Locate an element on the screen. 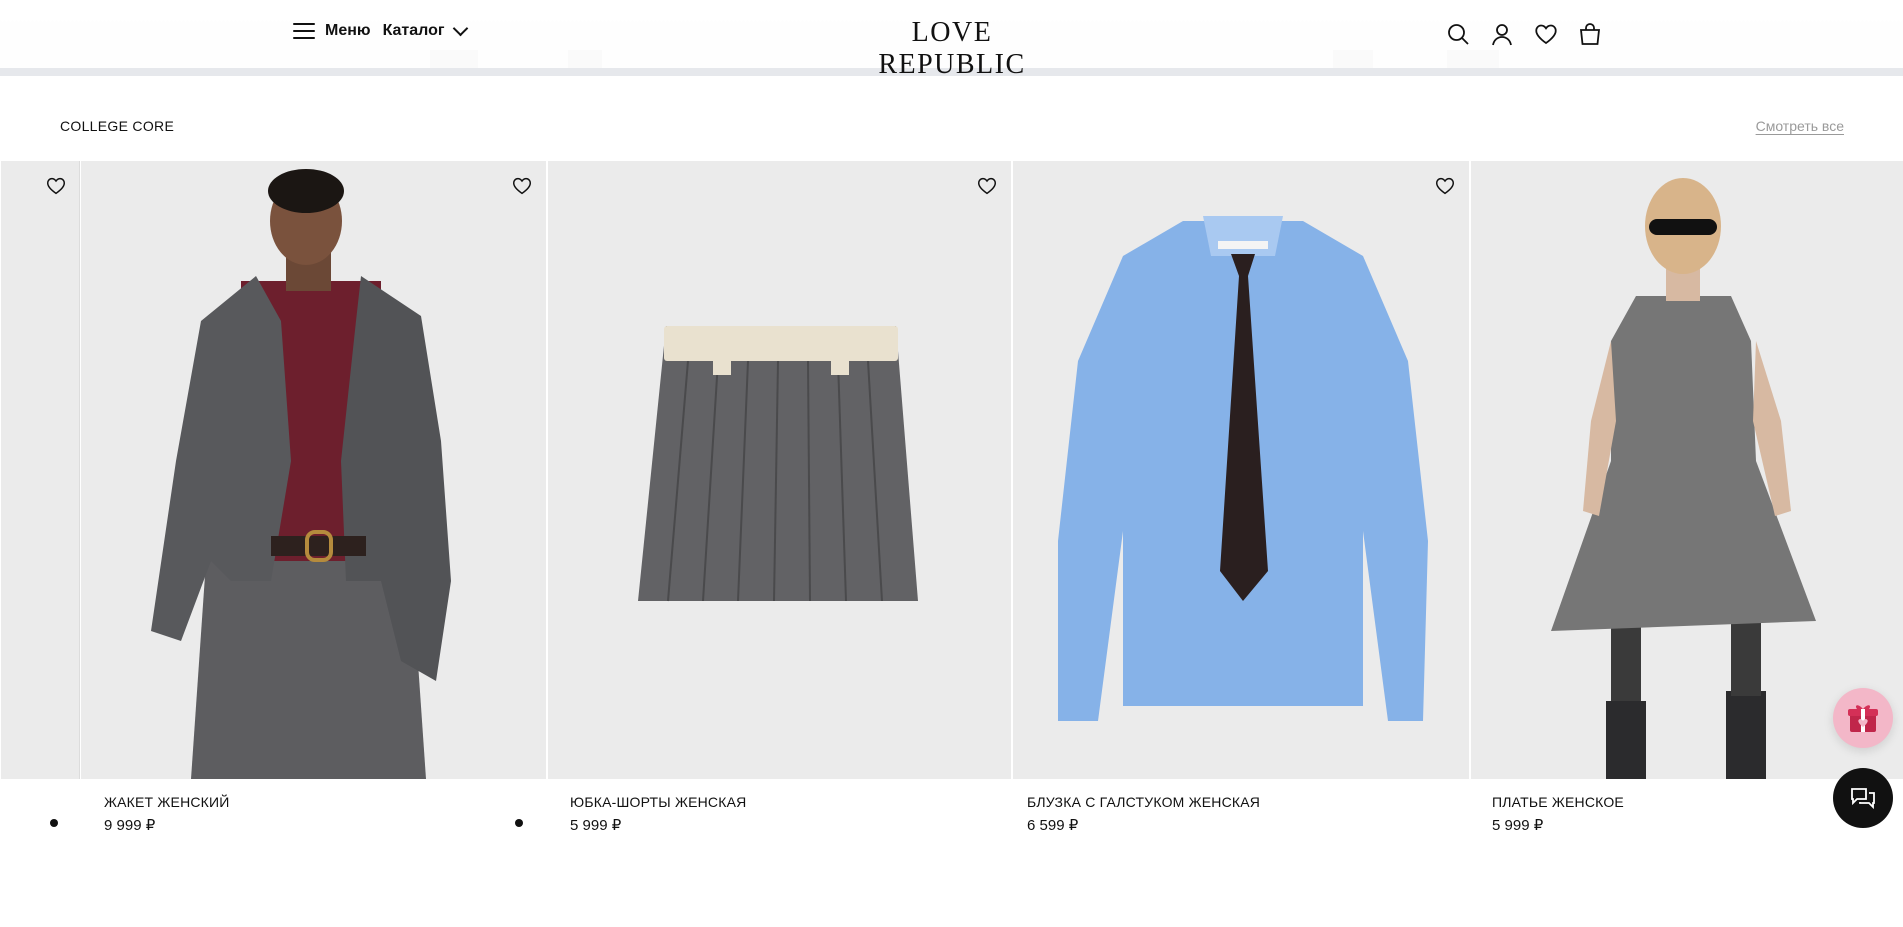 This screenshot has height=927, width=1903. heart-icon is located at coordinates (1546, 34).